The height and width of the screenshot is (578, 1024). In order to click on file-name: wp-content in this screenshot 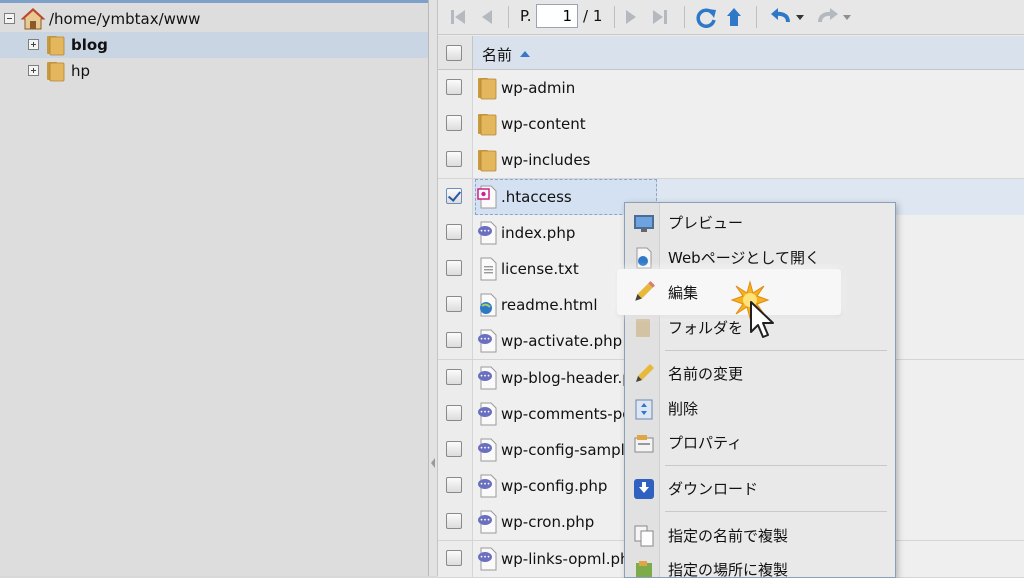, I will do `click(543, 124)`.